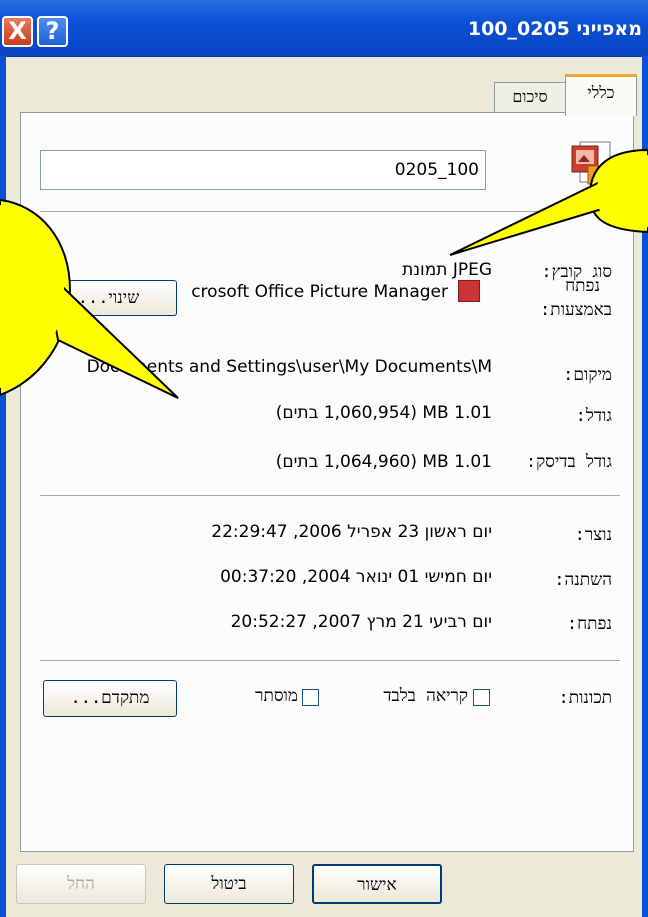 The width and height of the screenshot is (648, 917). Describe the element at coordinates (533, 218) in the screenshot. I see `right-callout-pointer` at that location.